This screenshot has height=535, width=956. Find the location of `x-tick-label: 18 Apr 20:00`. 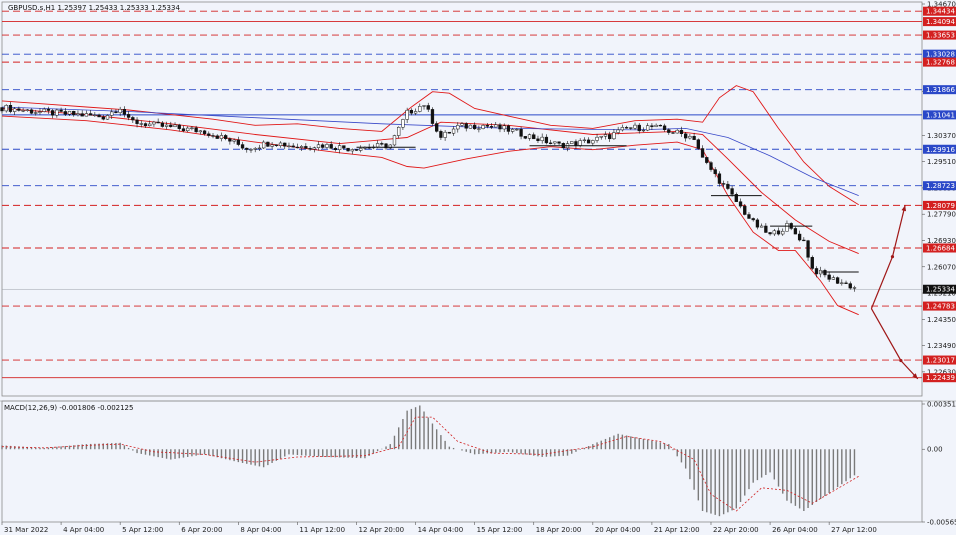

x-tick-label: 18 Apr 20:00 is located at coordinates (559, 530).